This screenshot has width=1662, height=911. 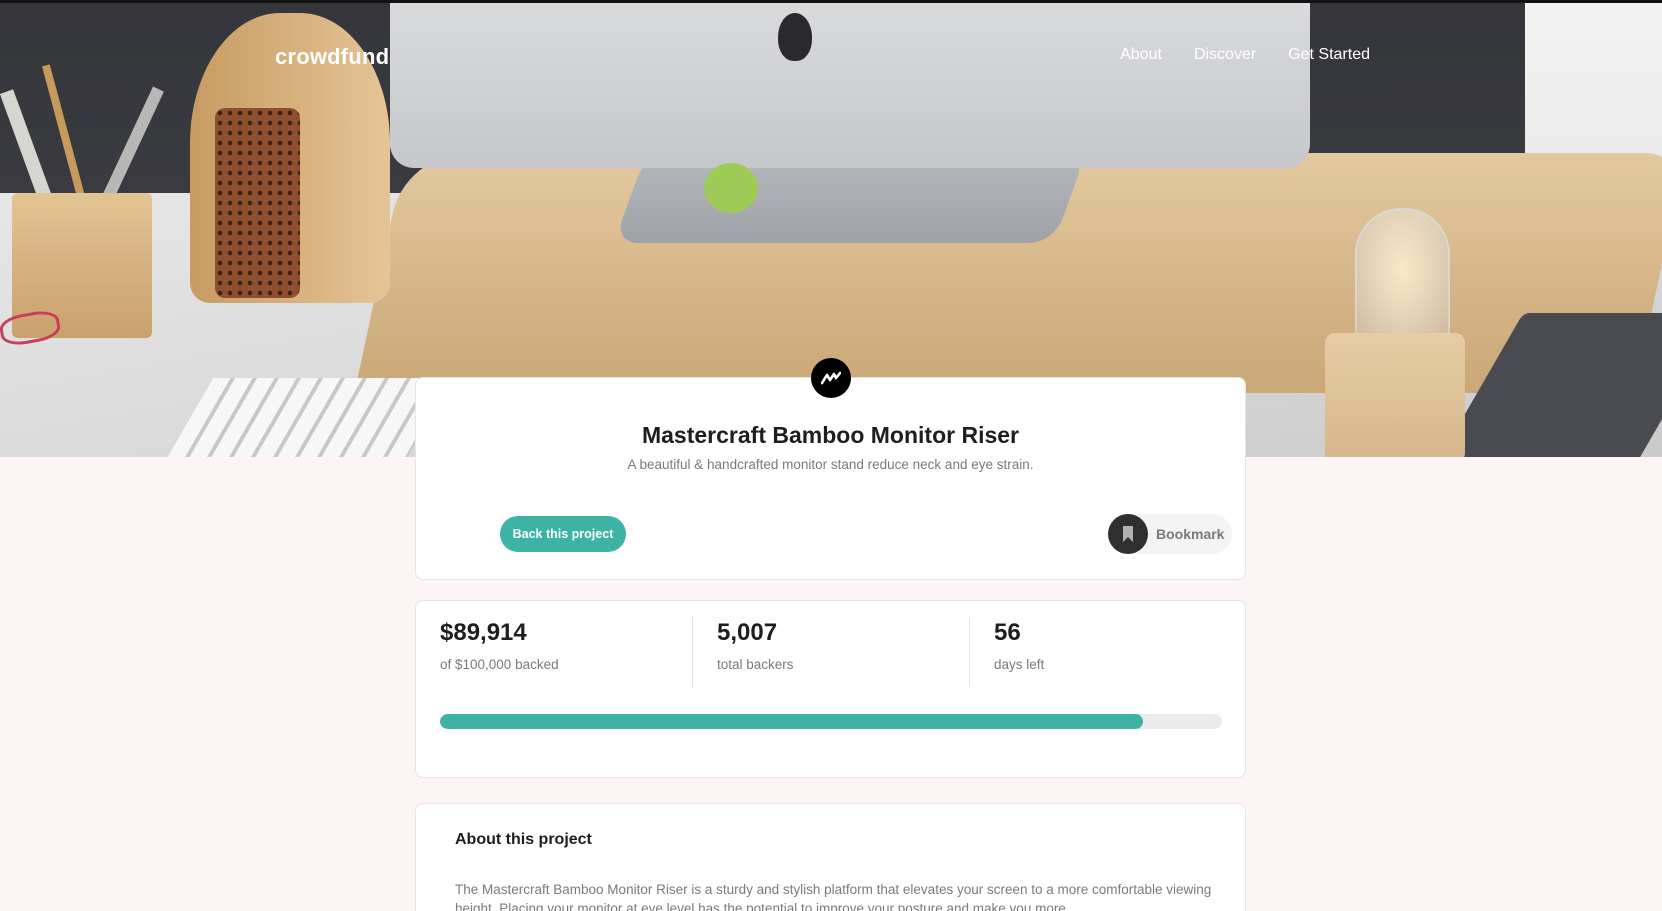 What do you see at coordinates (310, 417) in the screenshot?
I see `hero-keyboard` at bounding box center [310, 417].